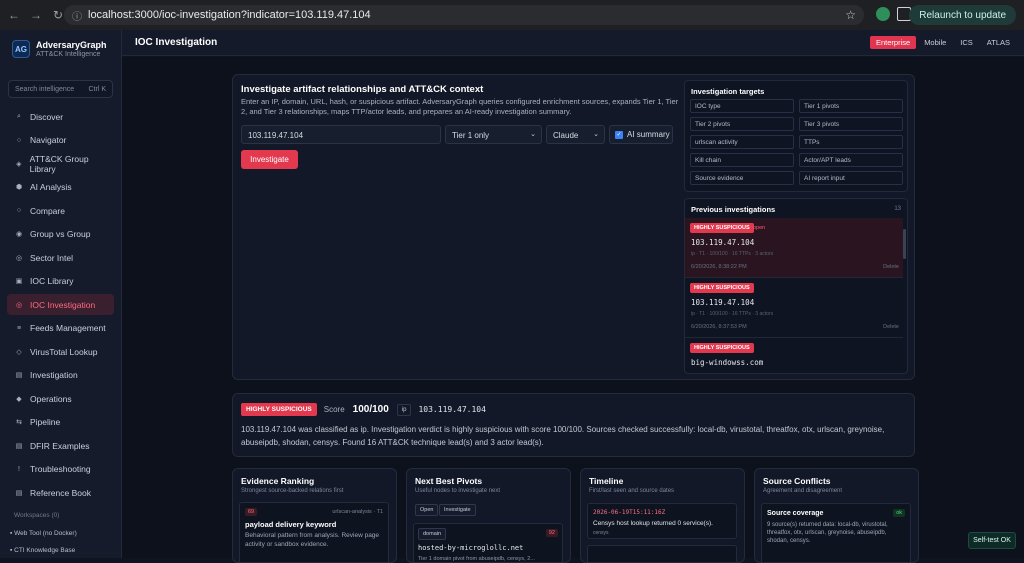 The image size is (1024, 563). Describe the element at coordinates (850, 15) in the screenshot. I see `bookmark-star-icon: ☆` at that location.